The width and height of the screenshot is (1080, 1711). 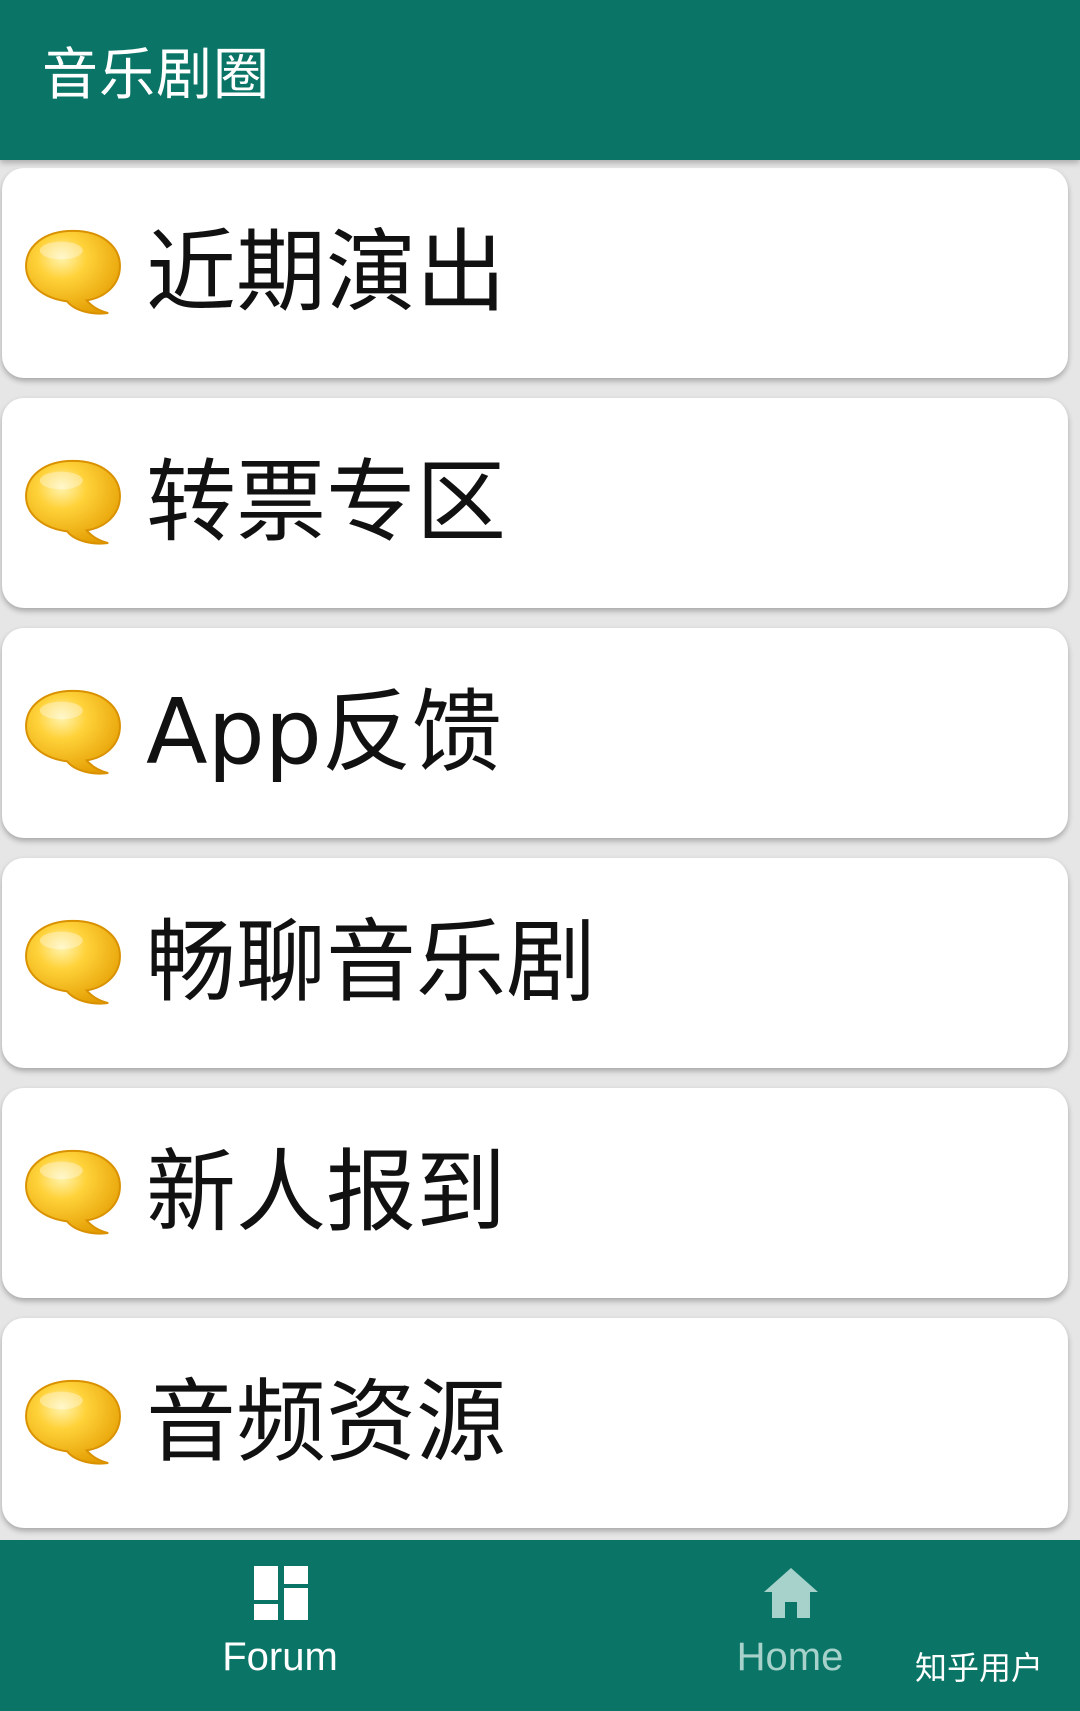 I want to click on nav-tab-forum-label: Forum, so click(x=280, y=1657).